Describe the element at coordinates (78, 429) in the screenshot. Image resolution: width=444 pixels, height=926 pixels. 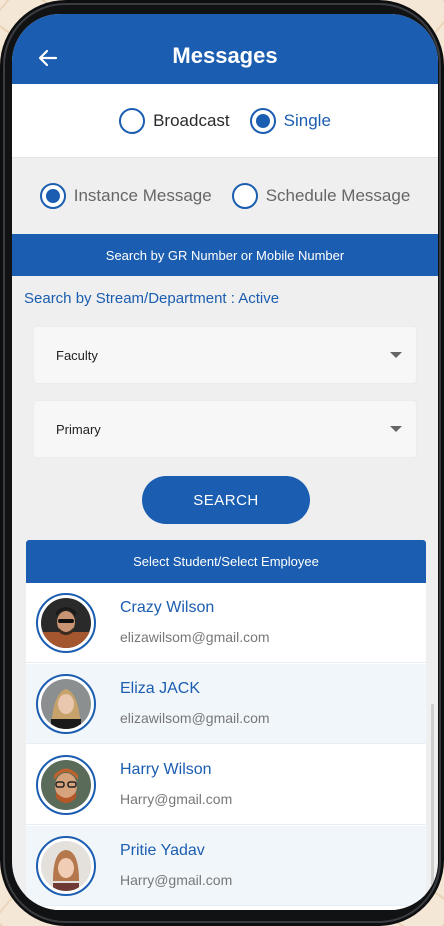
I see `dropdown-value: Primary` at that location.